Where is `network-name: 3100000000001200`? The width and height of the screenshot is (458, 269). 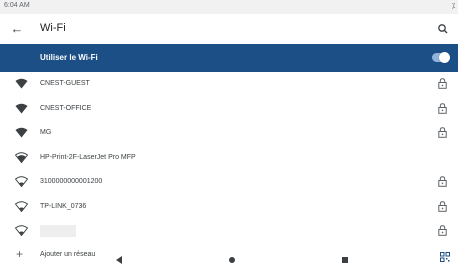 network-name: 3100000000001200 is located at coordinates (71, 181).